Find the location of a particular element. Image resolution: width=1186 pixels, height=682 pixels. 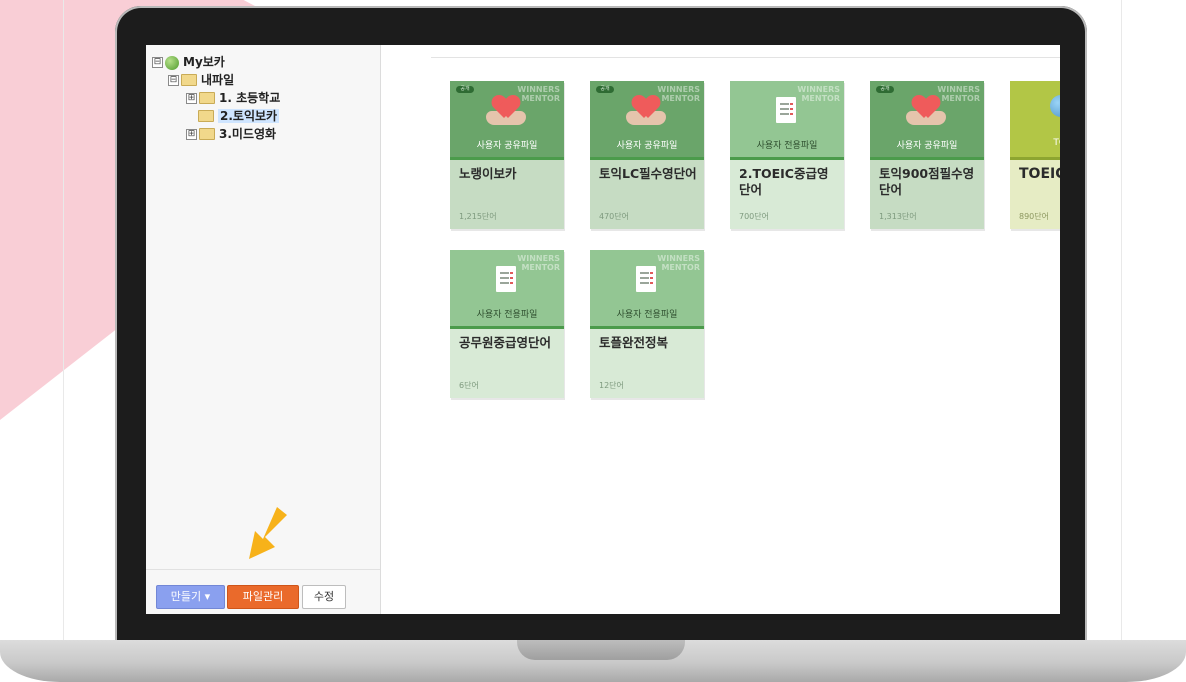

folder-tree: ⊟ My보카 ⊟ 내파일 ⊞ 1. 초등학교 2.토익보카 ⊞ 3.미드영화 is located at coordinates (216, 98).